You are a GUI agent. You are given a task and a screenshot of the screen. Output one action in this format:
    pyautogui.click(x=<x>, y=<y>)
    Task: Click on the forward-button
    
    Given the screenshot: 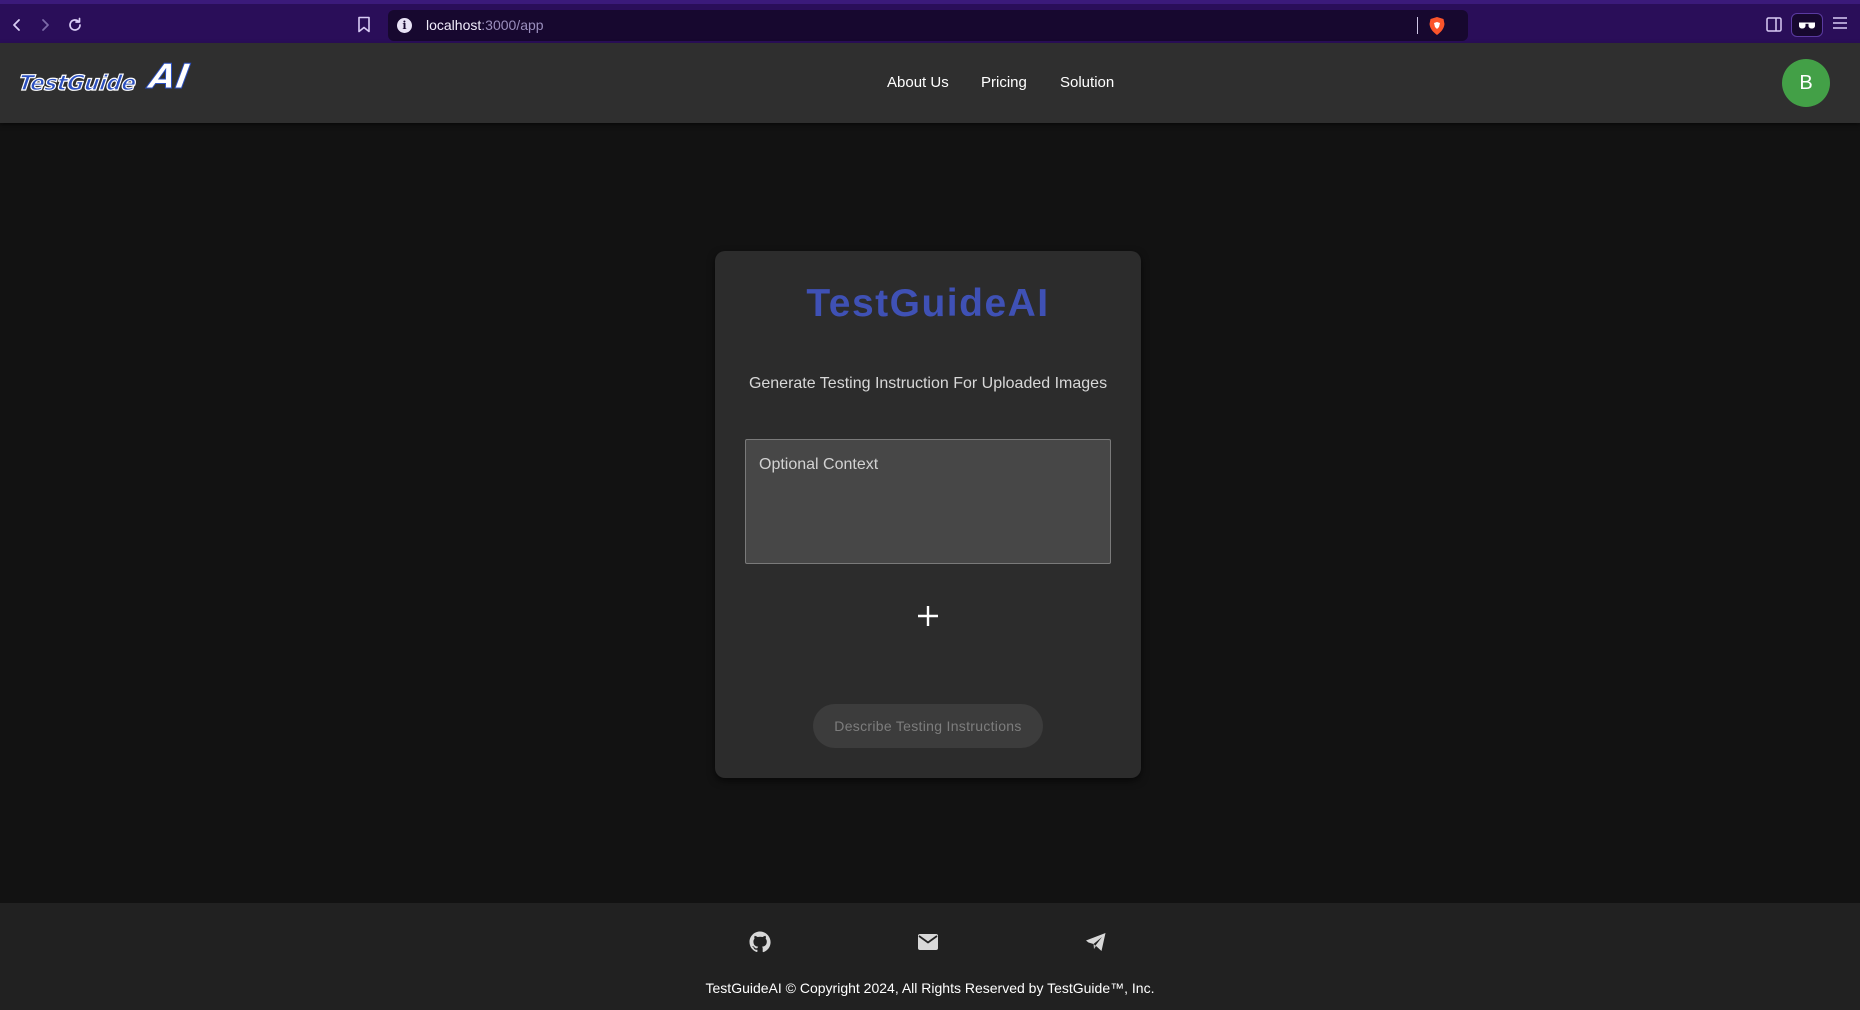 What is the action you would take?
    pyautogui.click(x=45, y=25)
    